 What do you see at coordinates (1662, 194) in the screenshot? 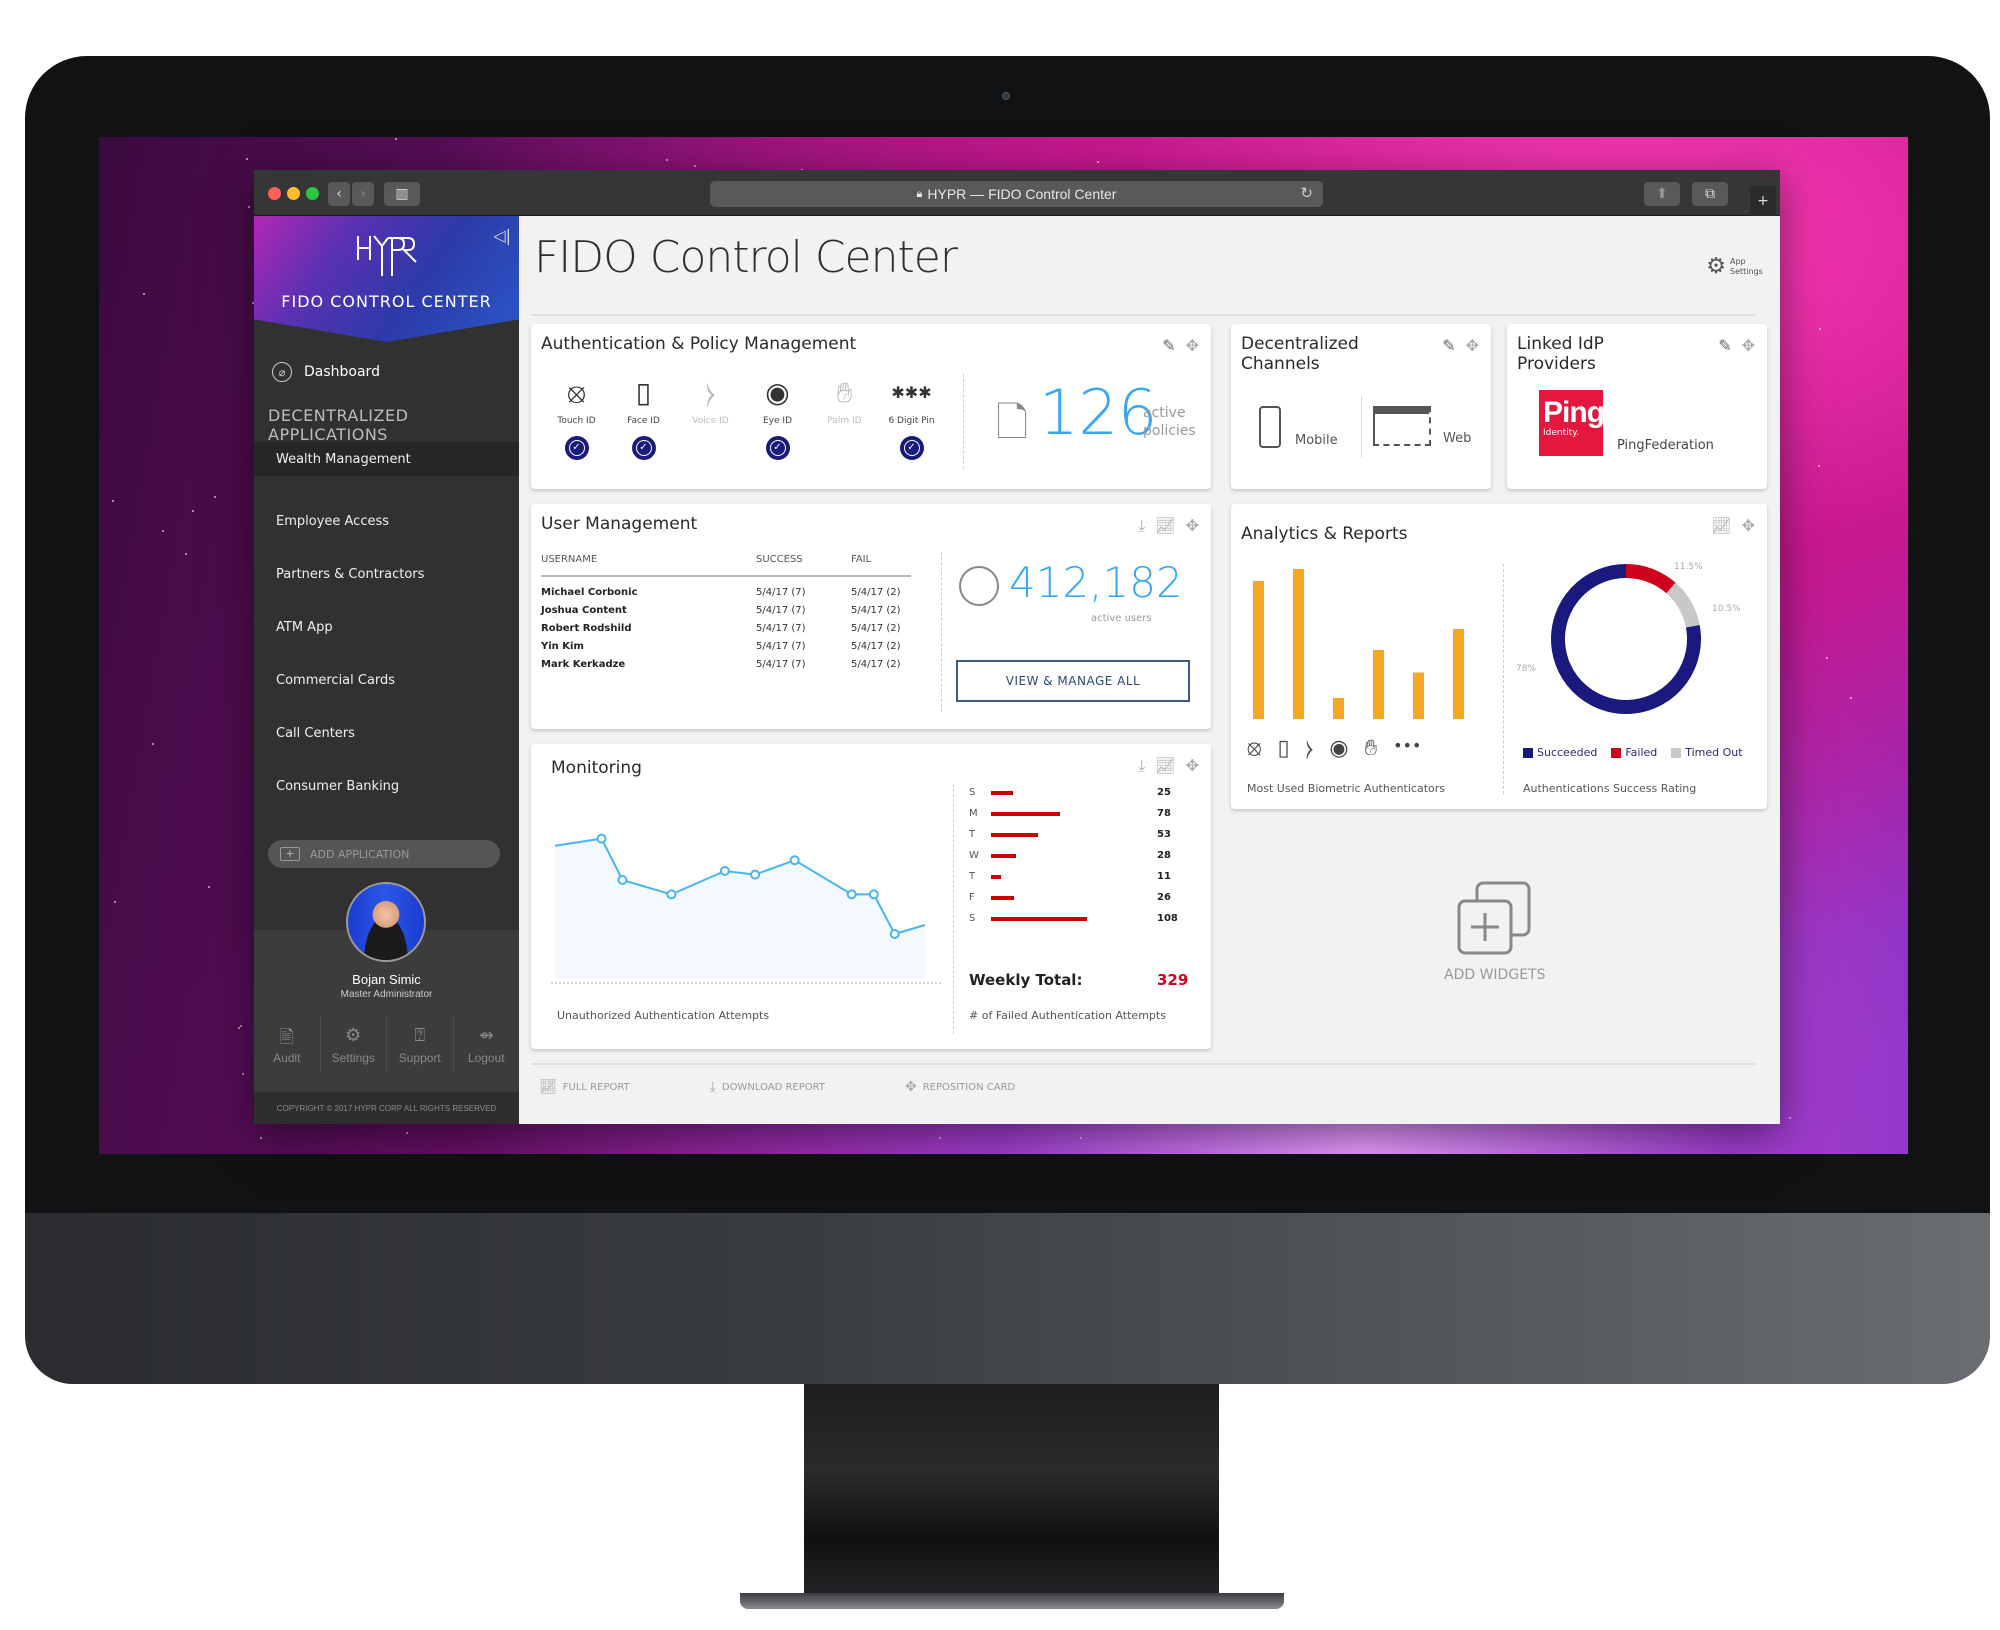
I see `share-button: ⬆` at bounding box center [1662, 194].